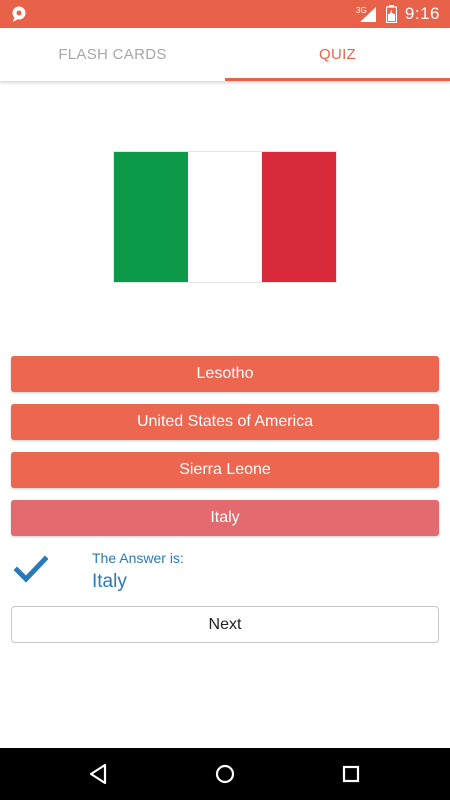  Describe the element at coordinates (337, 54) in the screenshot. I see `tab-quiz: QUIZ` at that location.